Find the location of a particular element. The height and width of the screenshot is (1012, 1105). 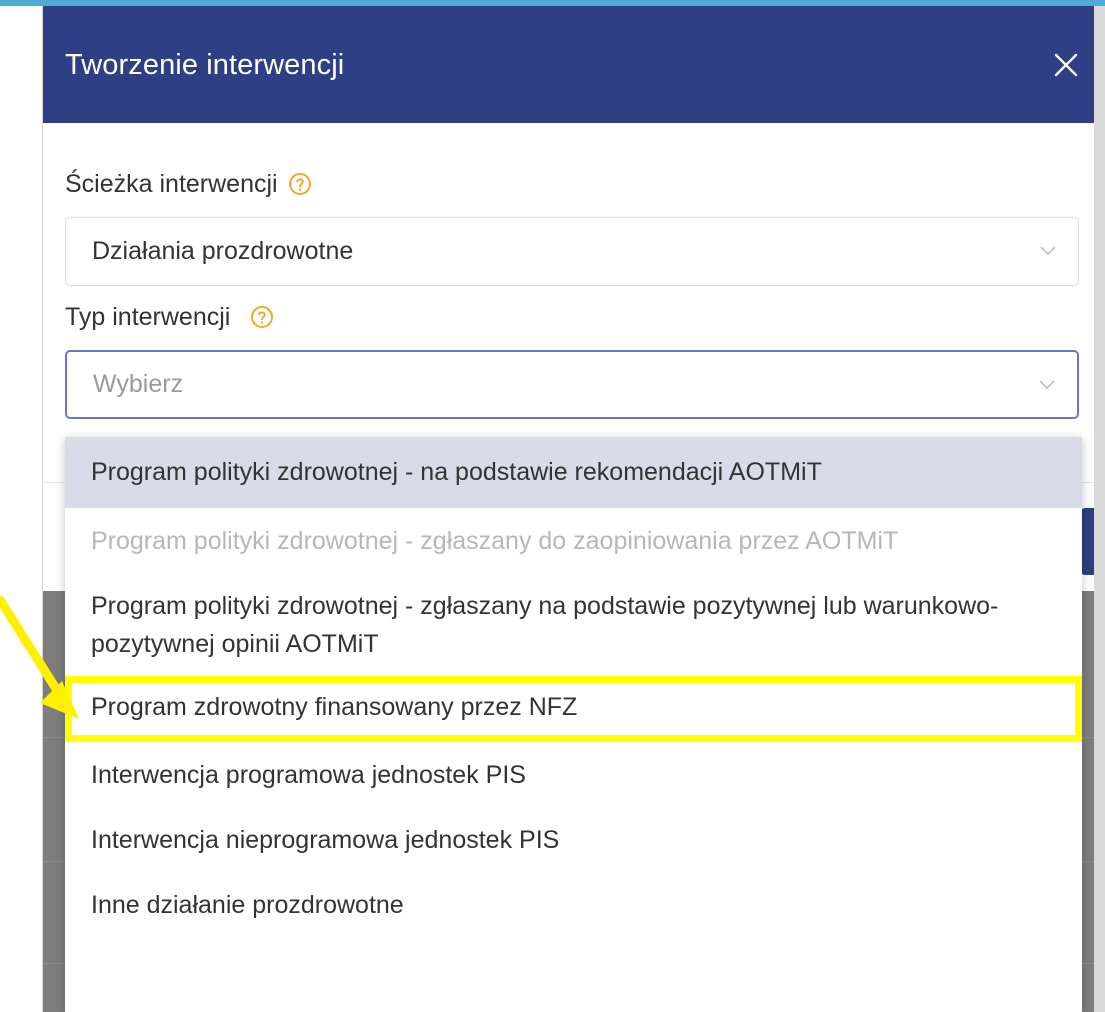

close-button is located at coordinates (1066, 65).